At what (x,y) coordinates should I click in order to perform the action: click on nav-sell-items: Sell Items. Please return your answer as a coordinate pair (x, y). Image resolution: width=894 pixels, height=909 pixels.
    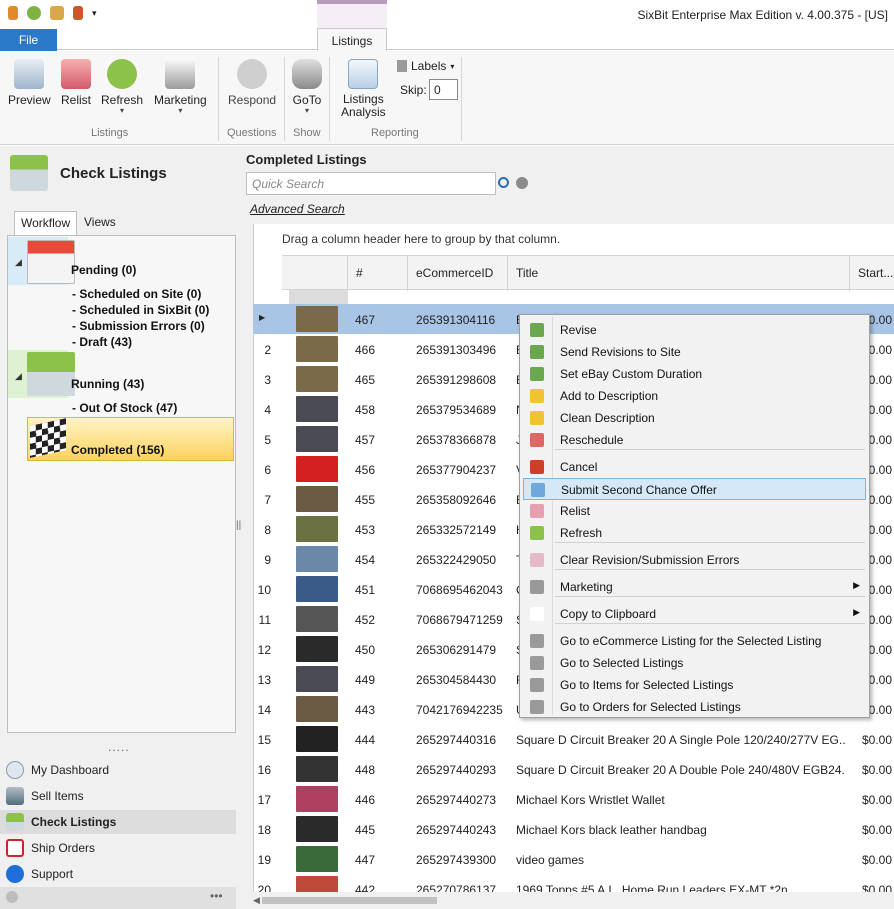
    Looking at the image, I should click on (118, 796).